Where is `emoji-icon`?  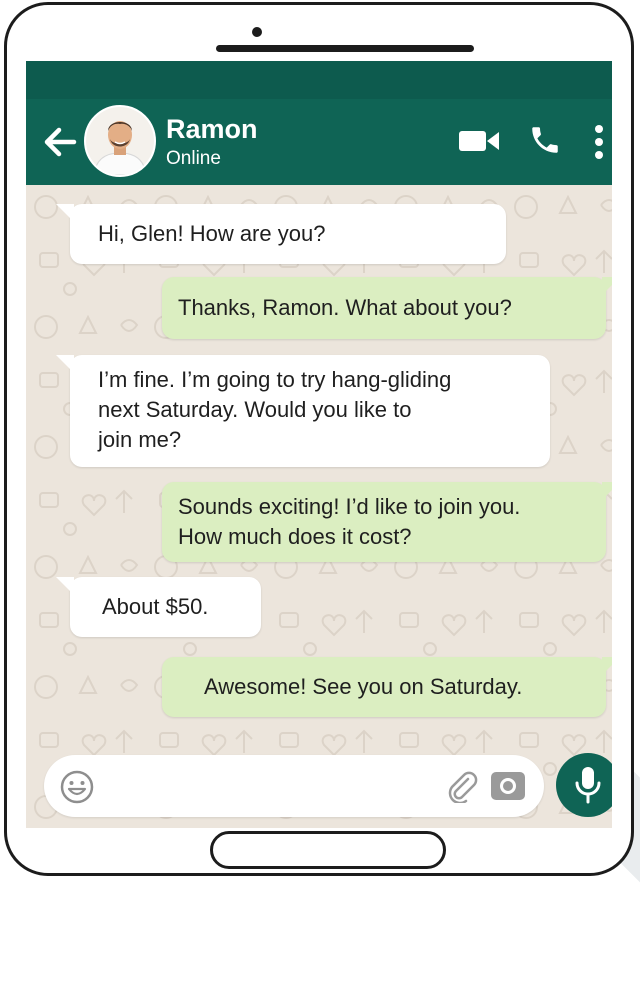
emoji-icon is located at coordinates (77, 787).